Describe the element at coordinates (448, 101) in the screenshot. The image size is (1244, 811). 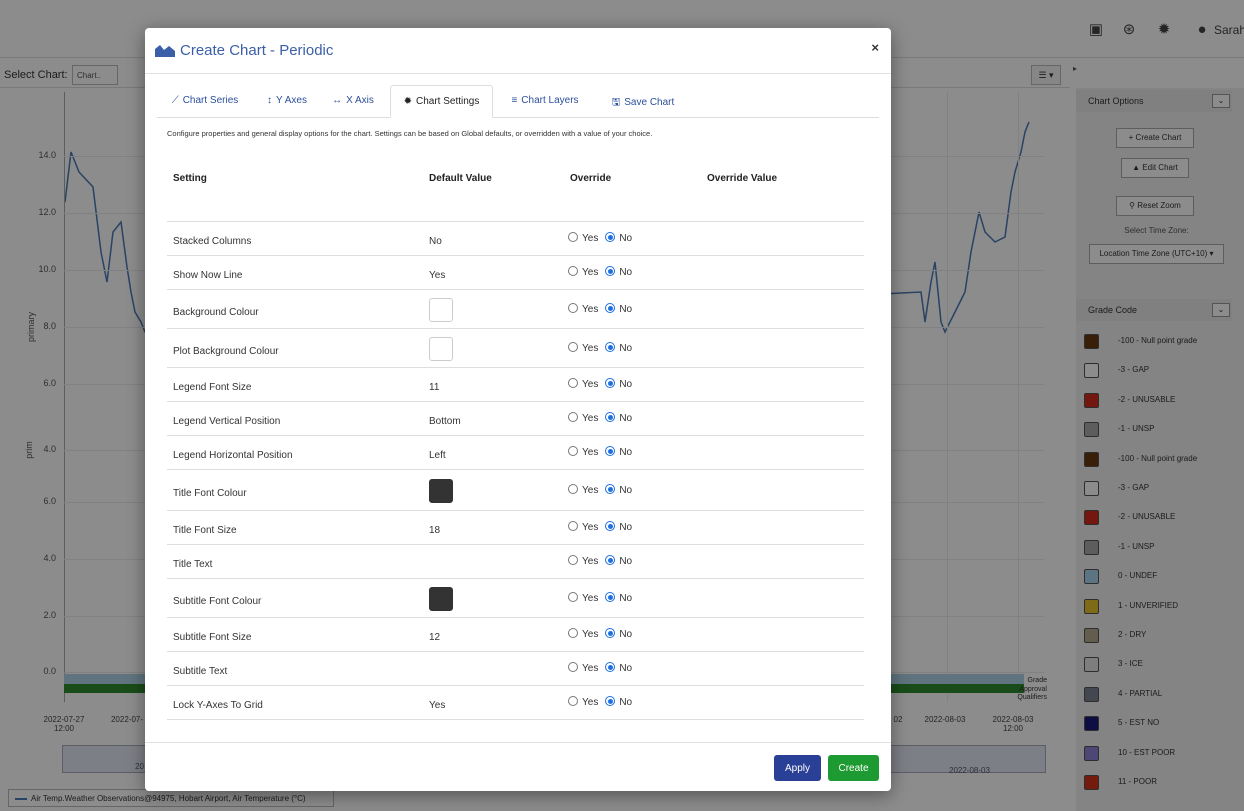
I see `tab-label: Chart Settings` at that location.